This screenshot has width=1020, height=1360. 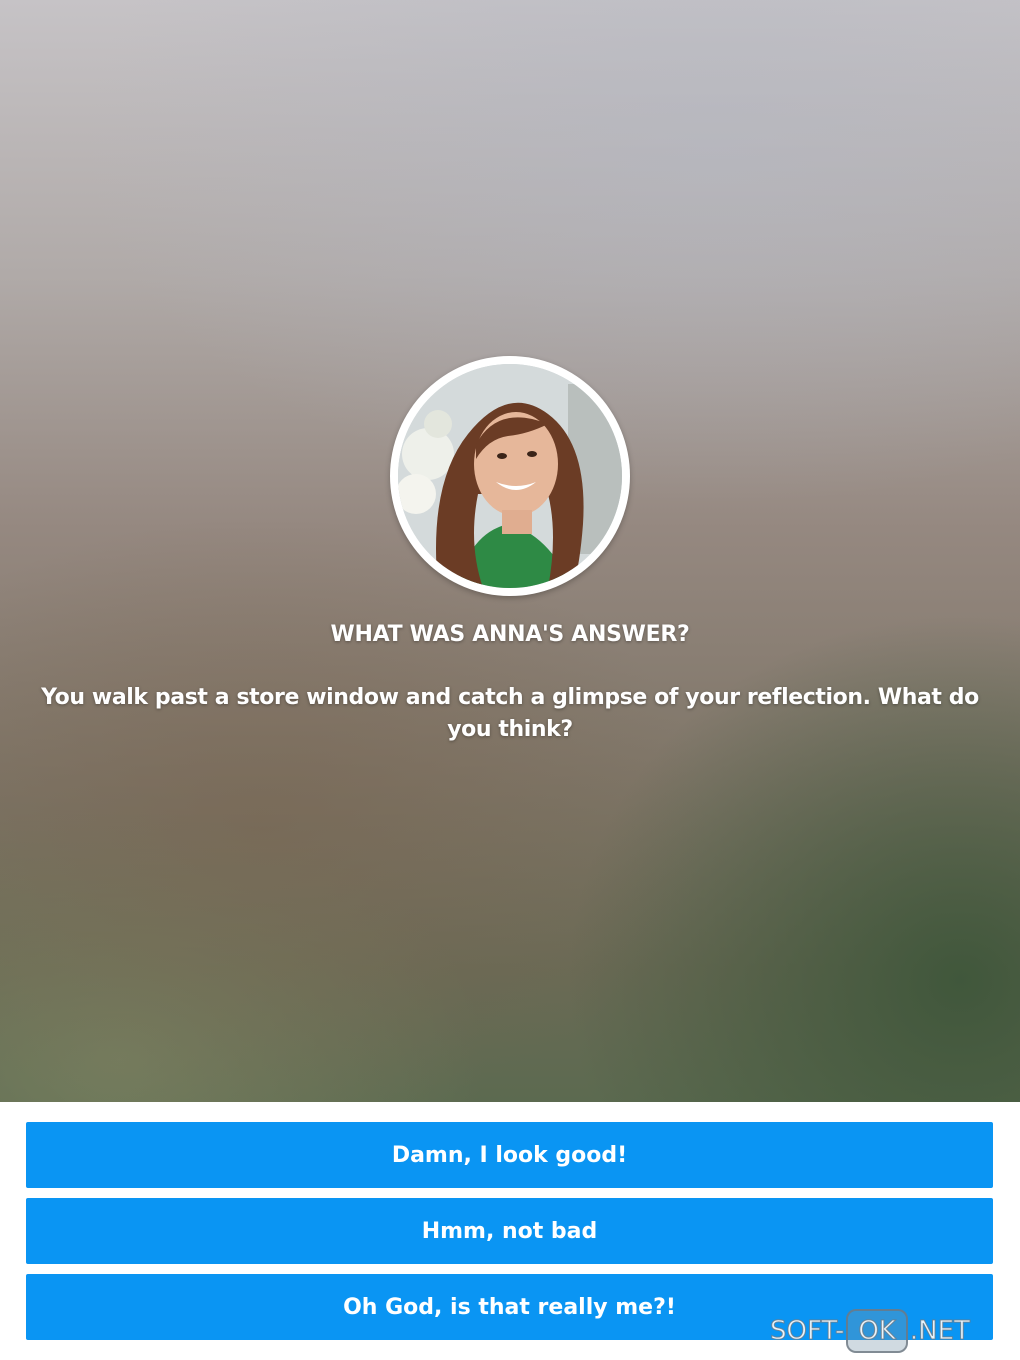 I want to click on answer-button-1: Damn, I look good!, so click(x=509, y=1155).